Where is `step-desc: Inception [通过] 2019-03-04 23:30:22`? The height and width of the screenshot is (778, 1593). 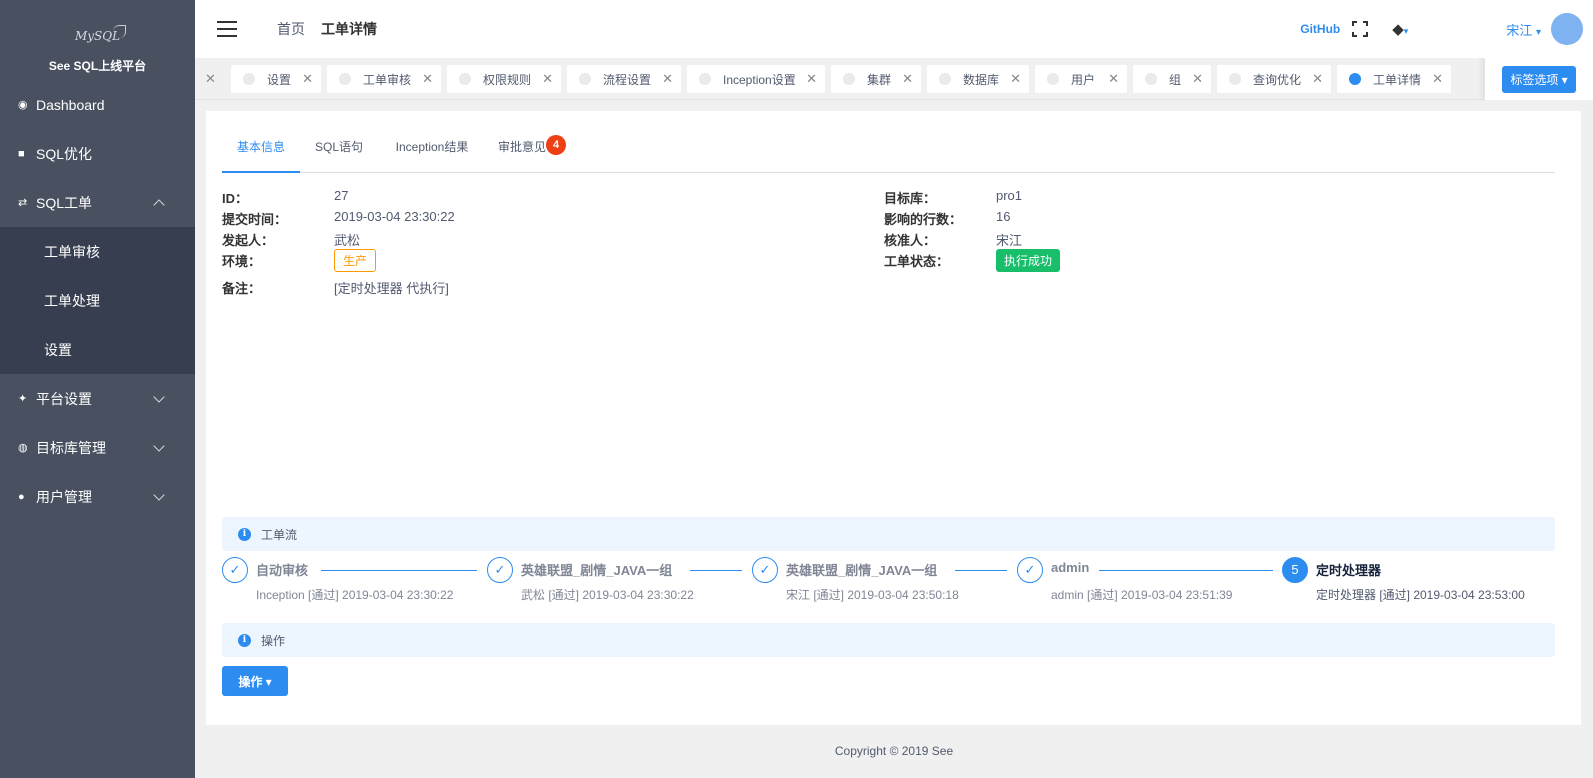 step-desc: Inception [通过] 2019-03-04 23:30:22 is located at coordinates (355, 595).